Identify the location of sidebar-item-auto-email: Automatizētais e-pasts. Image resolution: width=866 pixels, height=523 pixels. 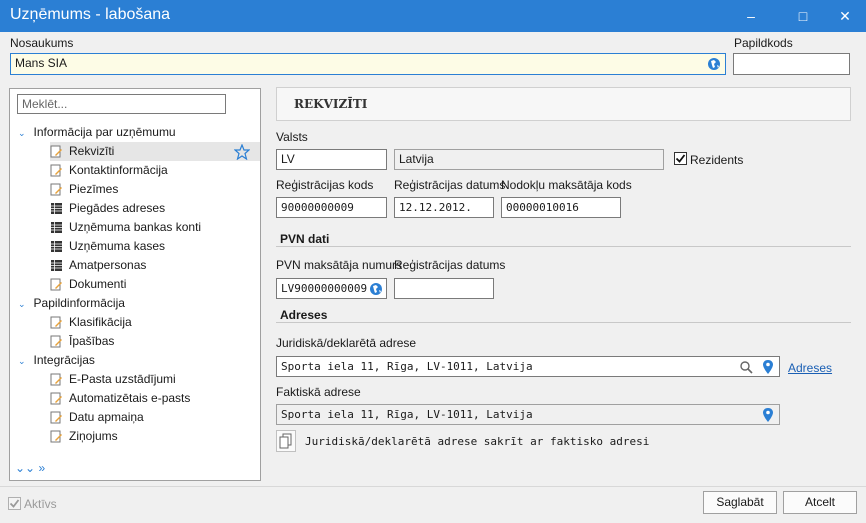
(155, 398).